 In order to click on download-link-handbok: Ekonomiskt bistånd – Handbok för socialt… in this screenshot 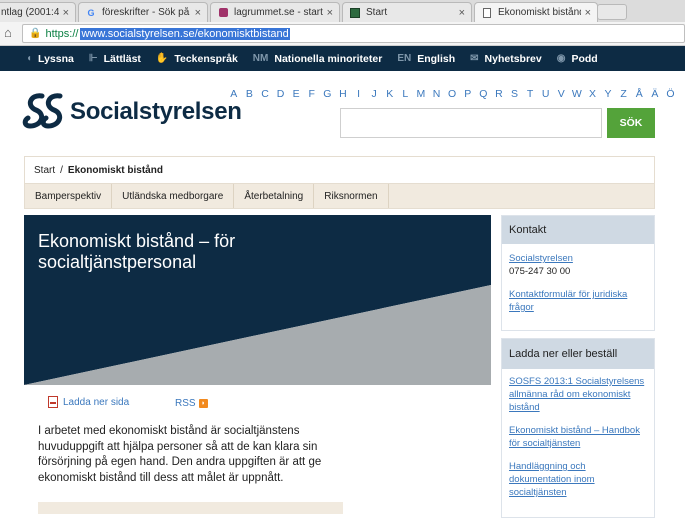, I will do `click(578, 437)`.